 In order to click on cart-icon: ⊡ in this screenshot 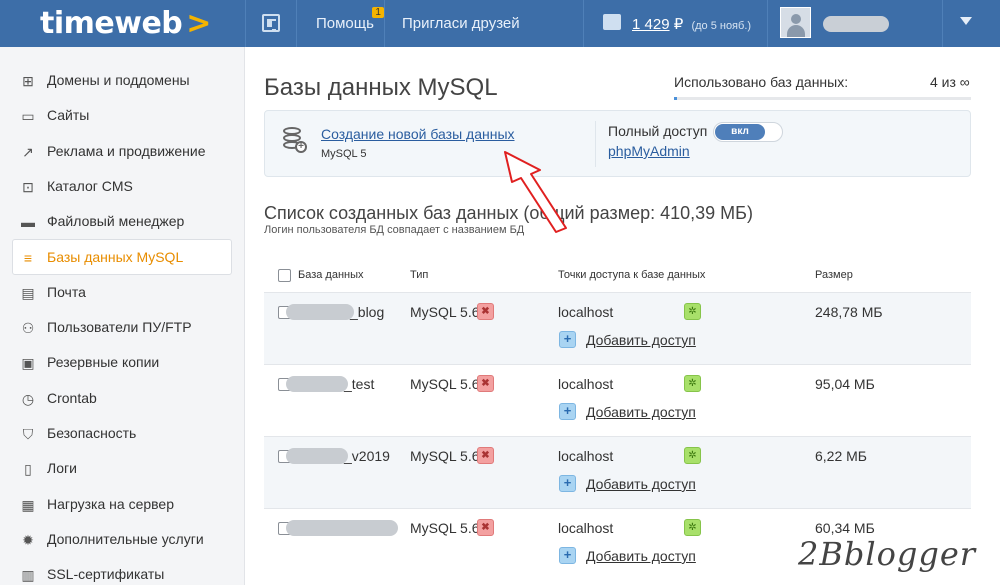, I will do `click(28, 186)`.